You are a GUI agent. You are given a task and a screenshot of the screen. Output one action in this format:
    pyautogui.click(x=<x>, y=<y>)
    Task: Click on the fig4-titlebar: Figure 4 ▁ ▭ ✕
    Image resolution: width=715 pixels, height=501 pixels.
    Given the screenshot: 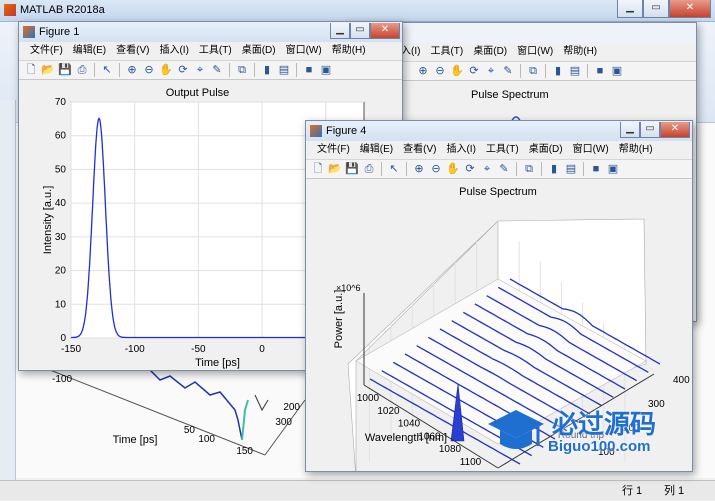 What is the action you would take?
    pyautogui.click(x=499, y=131)
    